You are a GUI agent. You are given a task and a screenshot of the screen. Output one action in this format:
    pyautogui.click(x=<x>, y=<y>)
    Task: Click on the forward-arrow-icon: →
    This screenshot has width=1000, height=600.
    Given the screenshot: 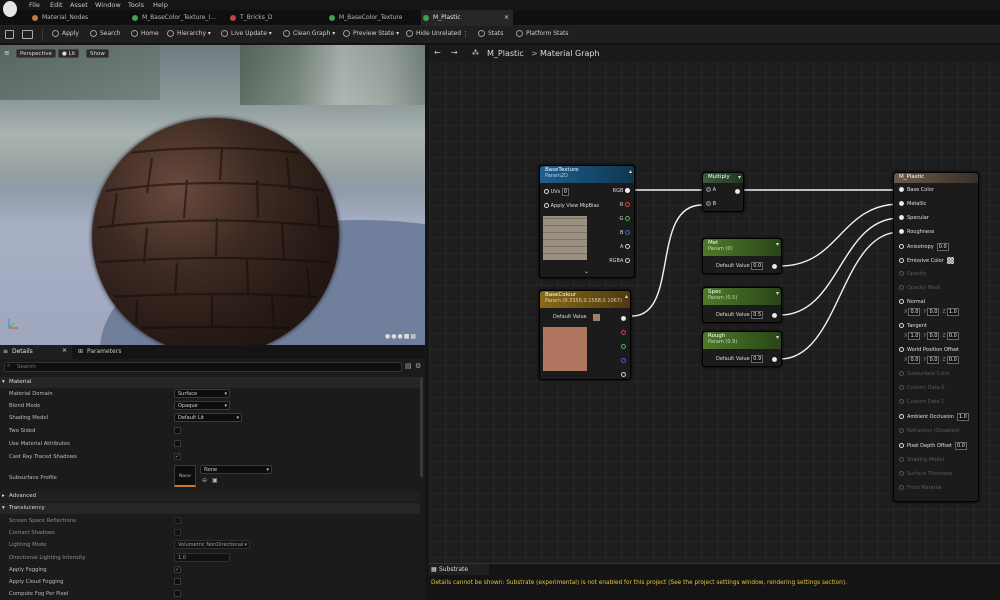 What is the action you would take?
    pyautogui.click(x=454, y=52)
    